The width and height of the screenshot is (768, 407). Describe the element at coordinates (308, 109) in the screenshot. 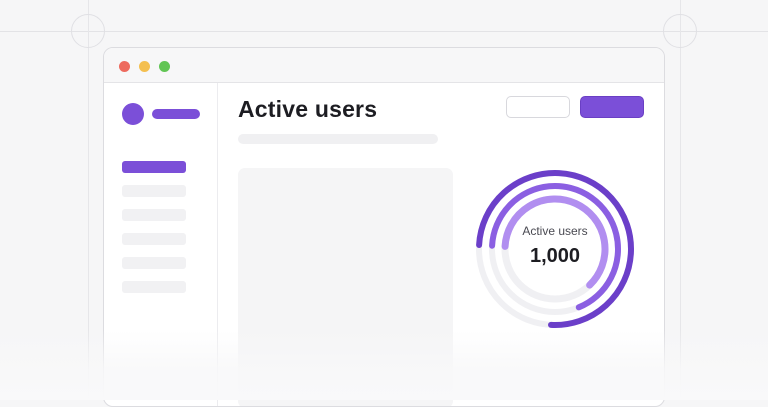

I see `page-title: Active users` at that location.